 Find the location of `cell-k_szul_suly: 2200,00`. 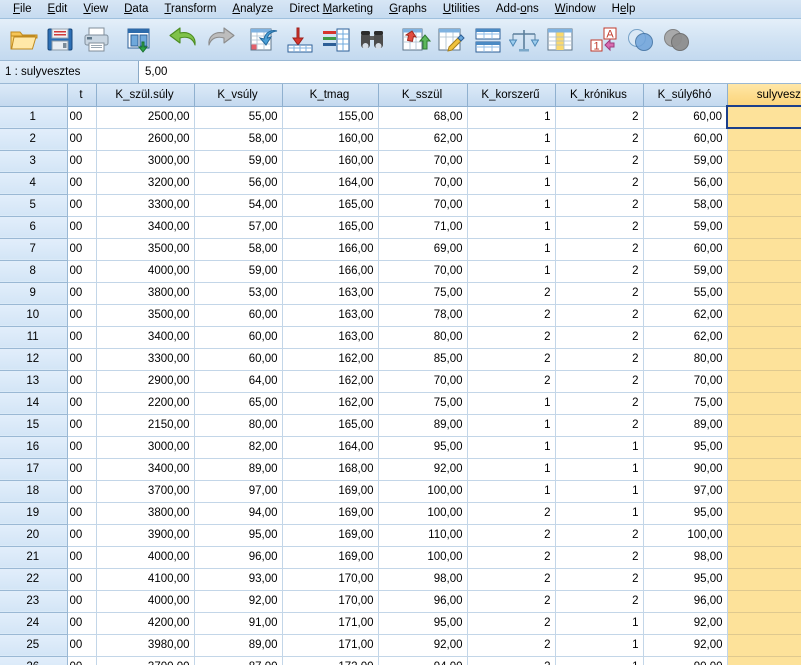

cell-k_szul_suly: 2200,00 is located at coordinates (145, 403).